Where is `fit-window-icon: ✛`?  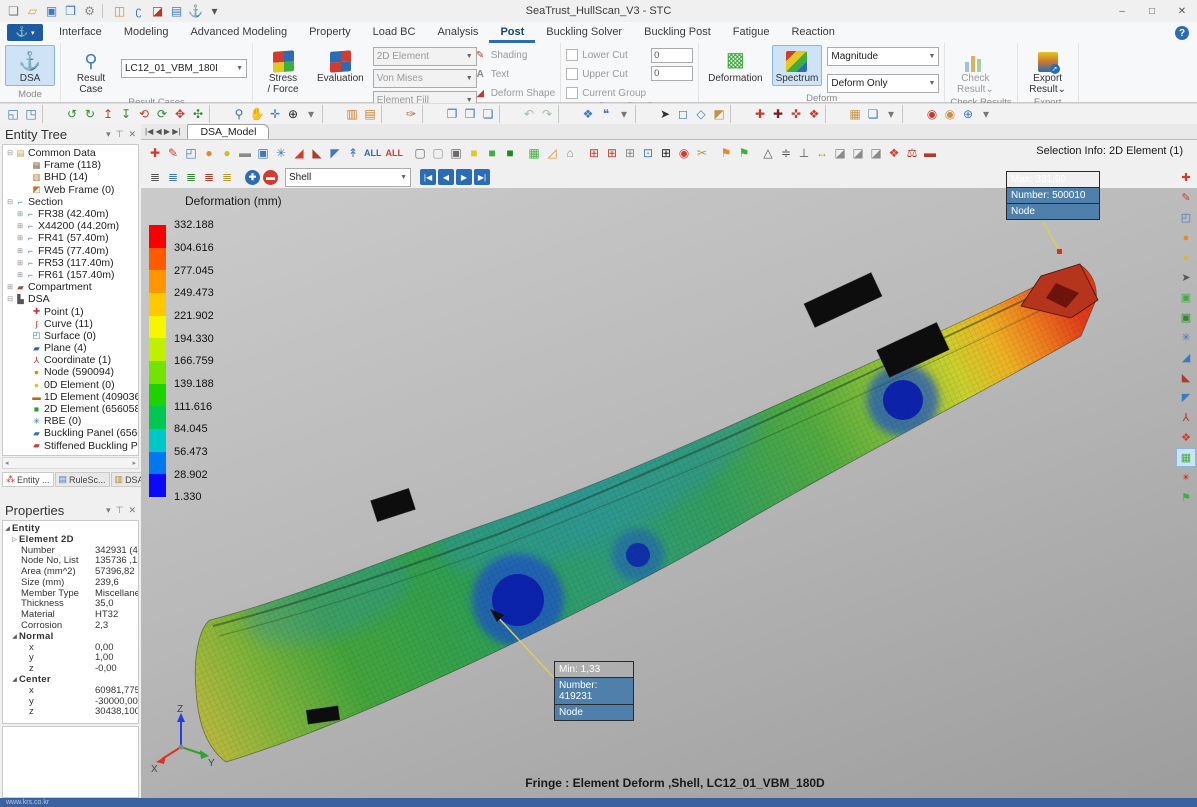
fit-window-icon: ✛ is located at coordinates (275, 114).